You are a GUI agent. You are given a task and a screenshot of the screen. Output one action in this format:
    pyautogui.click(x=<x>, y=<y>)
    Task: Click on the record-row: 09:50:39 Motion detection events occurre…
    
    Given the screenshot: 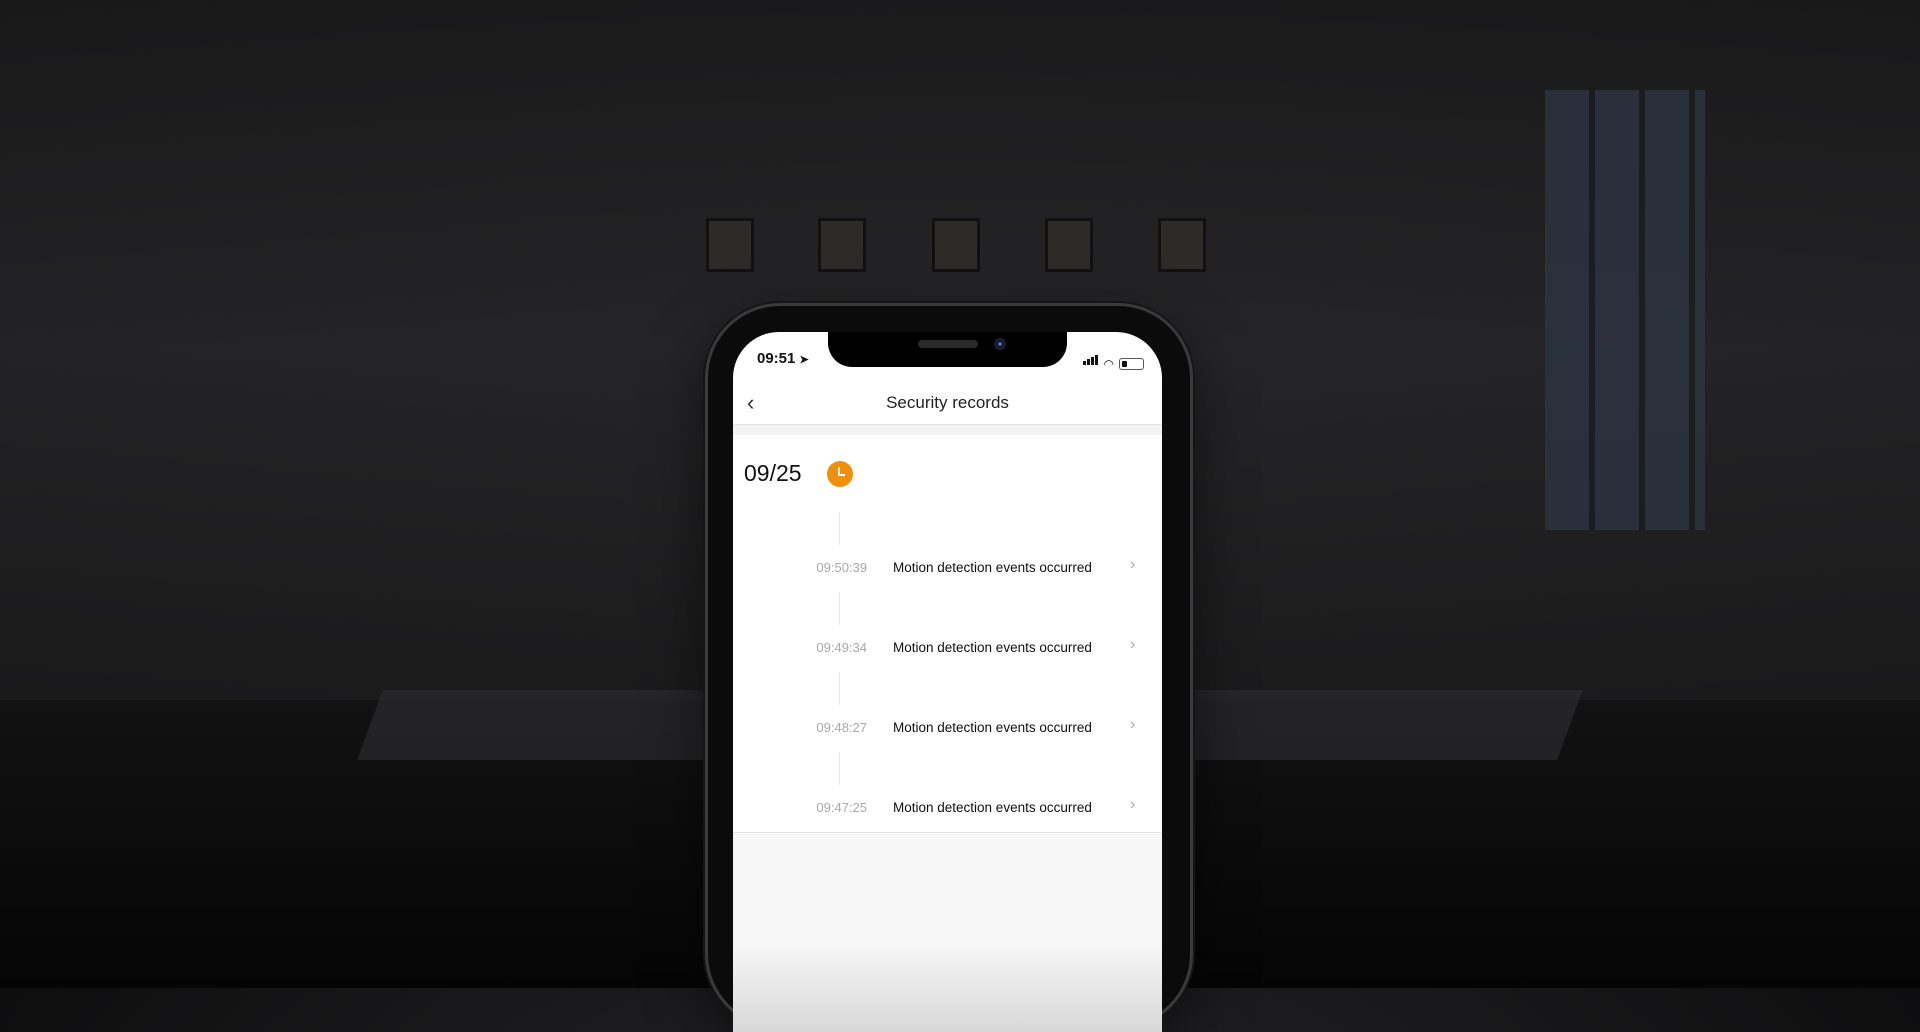 What is the action you would take?
    pyautogui.click(x=947, y=569)
    